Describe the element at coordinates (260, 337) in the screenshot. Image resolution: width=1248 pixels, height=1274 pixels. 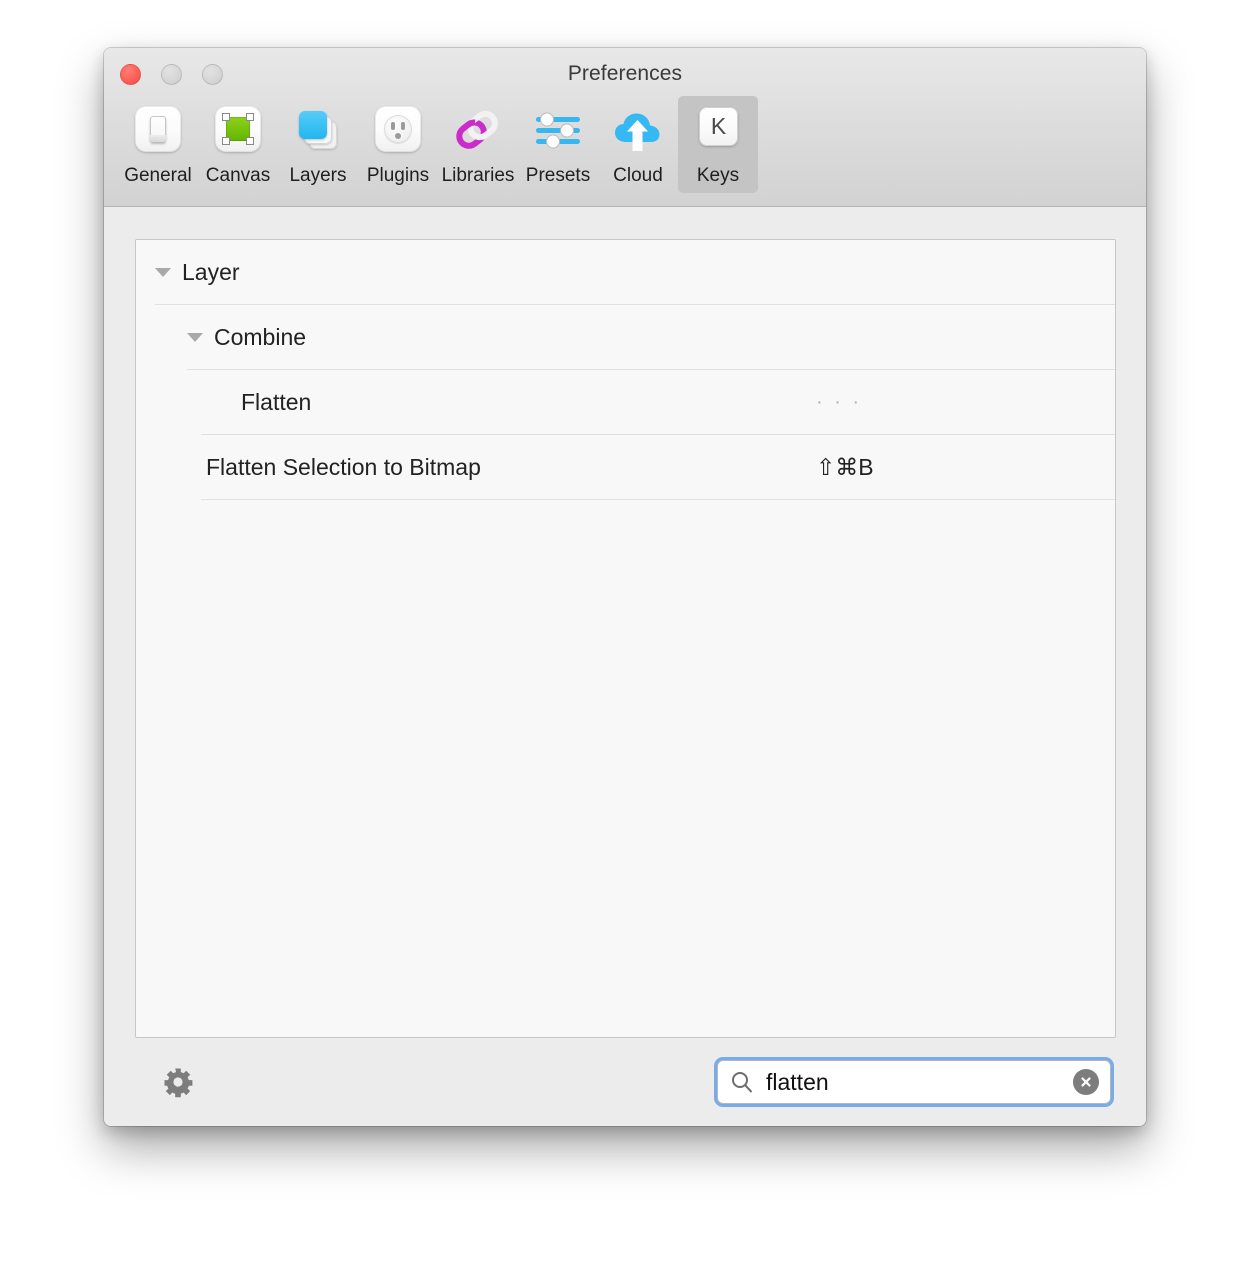
I see `row-label: Combine` at that location.